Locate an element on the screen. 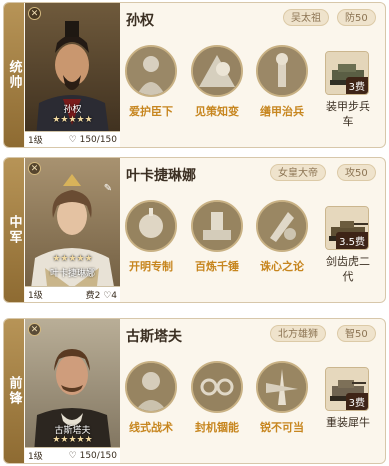 Image resolution: width=389 pixels, height=466 pixels. general-portrait: 叶卡捷琳娜 ★★★★★ 1级 费2 ♡4 is located at coordinates (72, 230).